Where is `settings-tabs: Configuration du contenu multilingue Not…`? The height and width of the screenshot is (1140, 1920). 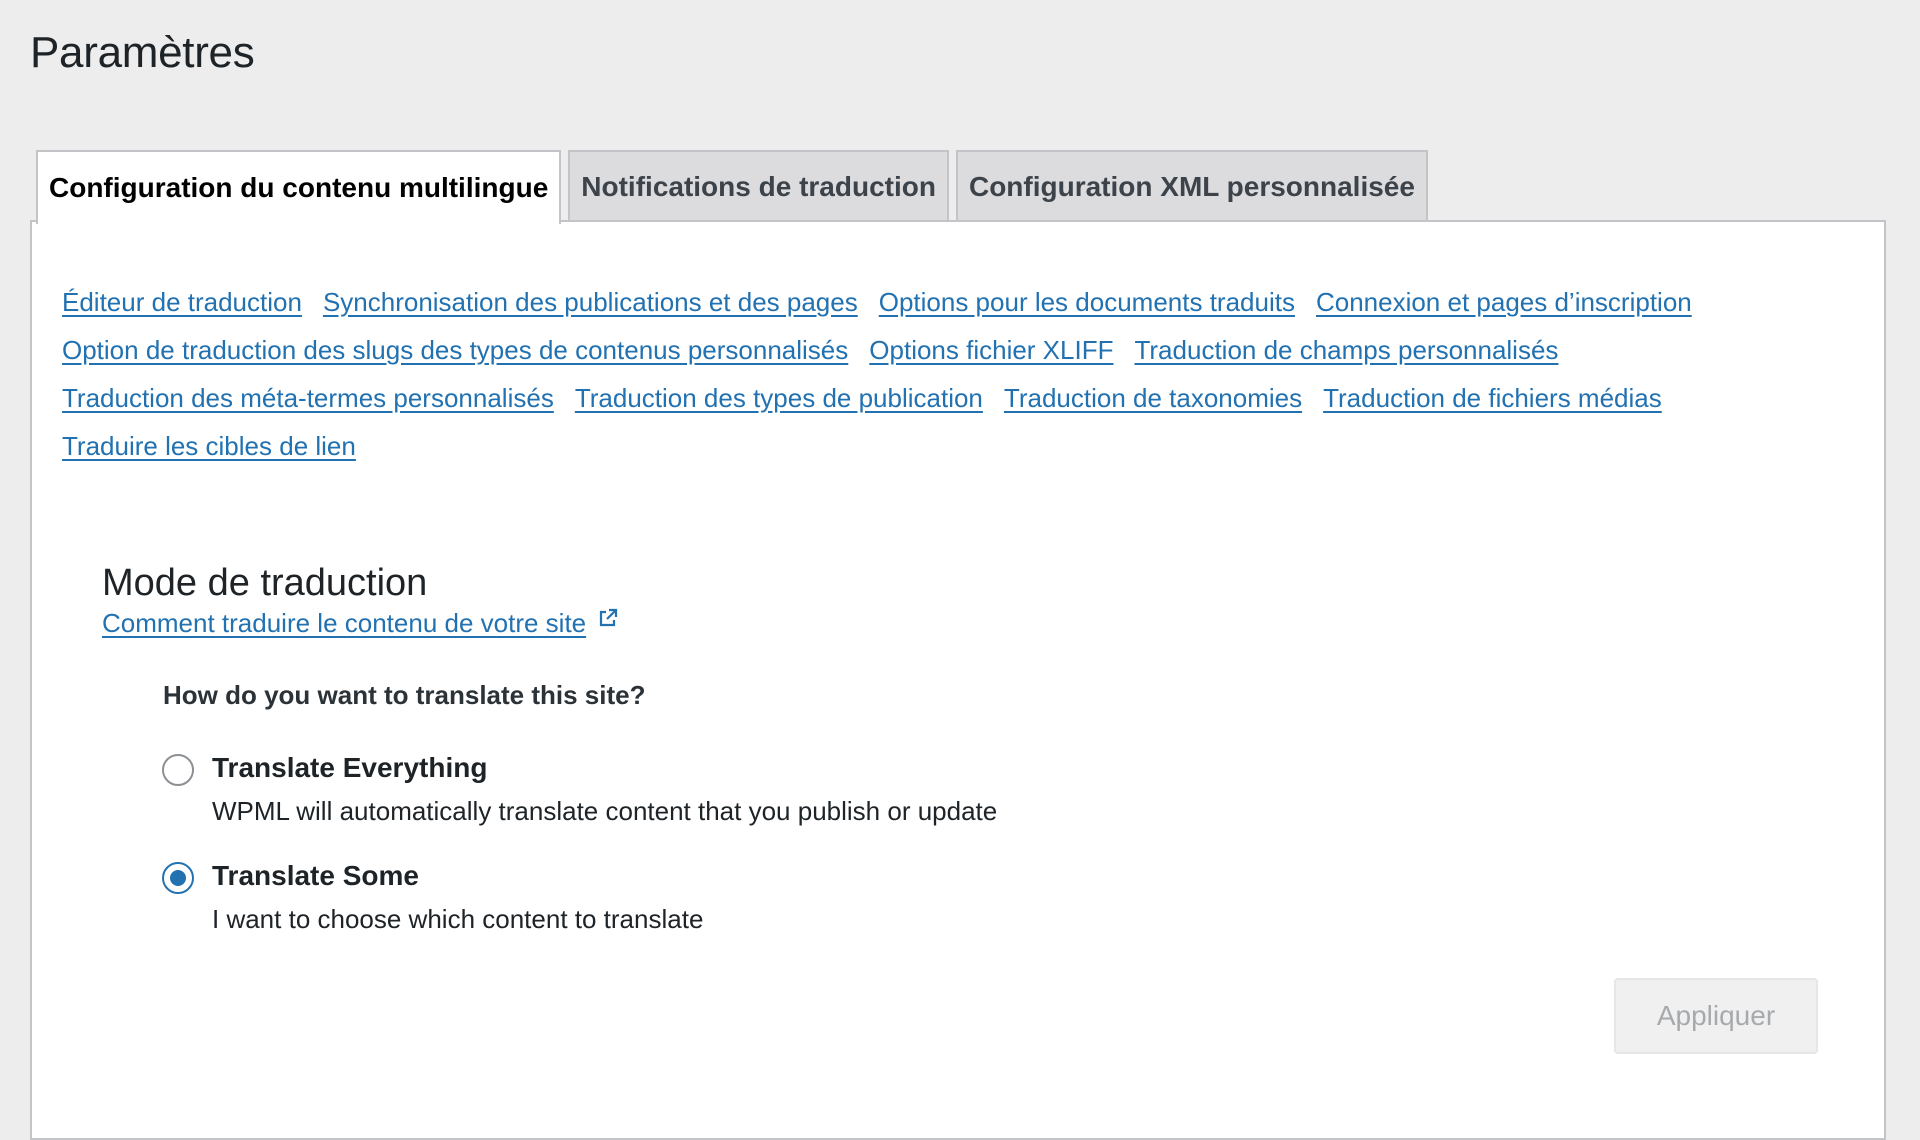 settings-tabs: Configuration du contenu multilingue Not… is located at coordinates (732, 187).